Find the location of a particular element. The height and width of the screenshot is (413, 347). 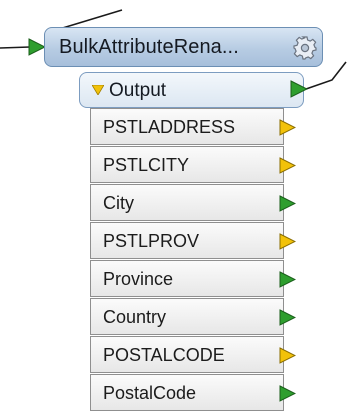

attribute-row-province: Province is located at coordinates (193, 278).